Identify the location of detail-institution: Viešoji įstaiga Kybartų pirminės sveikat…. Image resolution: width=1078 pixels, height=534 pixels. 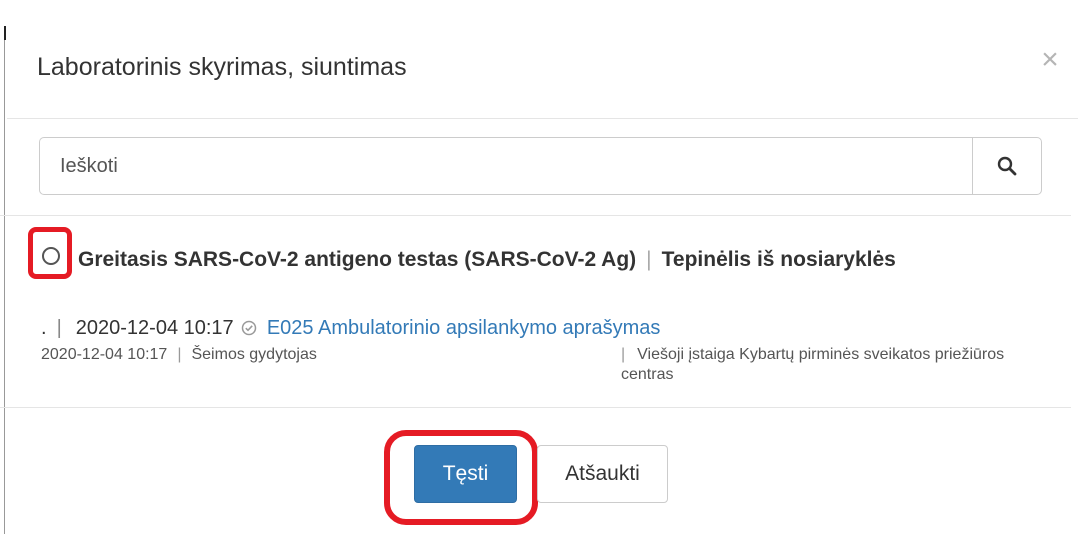
(813, 364).